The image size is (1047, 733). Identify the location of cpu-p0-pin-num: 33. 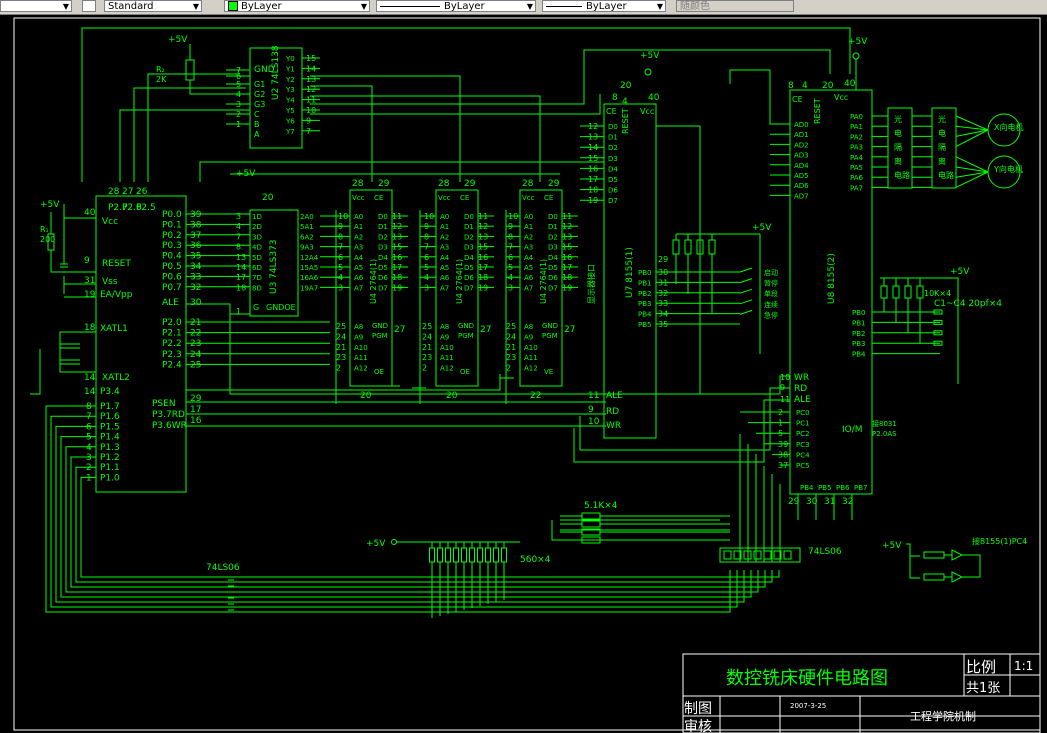
(195, 277).